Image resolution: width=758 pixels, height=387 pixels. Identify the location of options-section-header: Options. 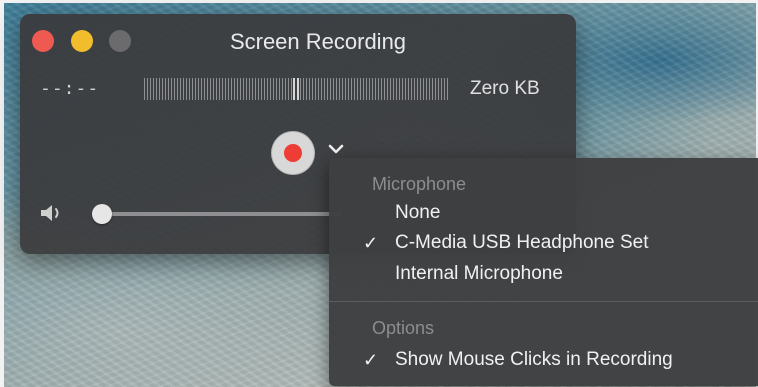
(403, 328).